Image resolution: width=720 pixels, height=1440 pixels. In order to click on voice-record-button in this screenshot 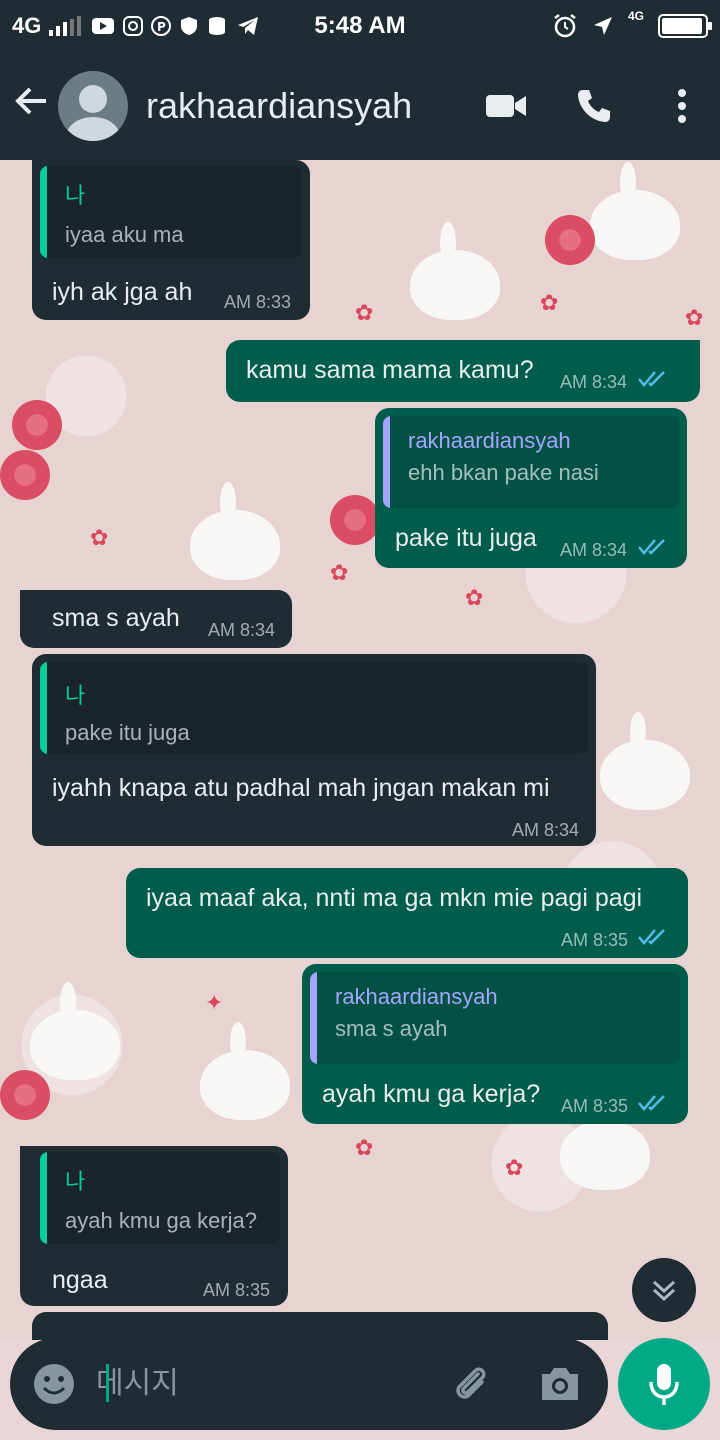, I will do `click(664, 1384)`.